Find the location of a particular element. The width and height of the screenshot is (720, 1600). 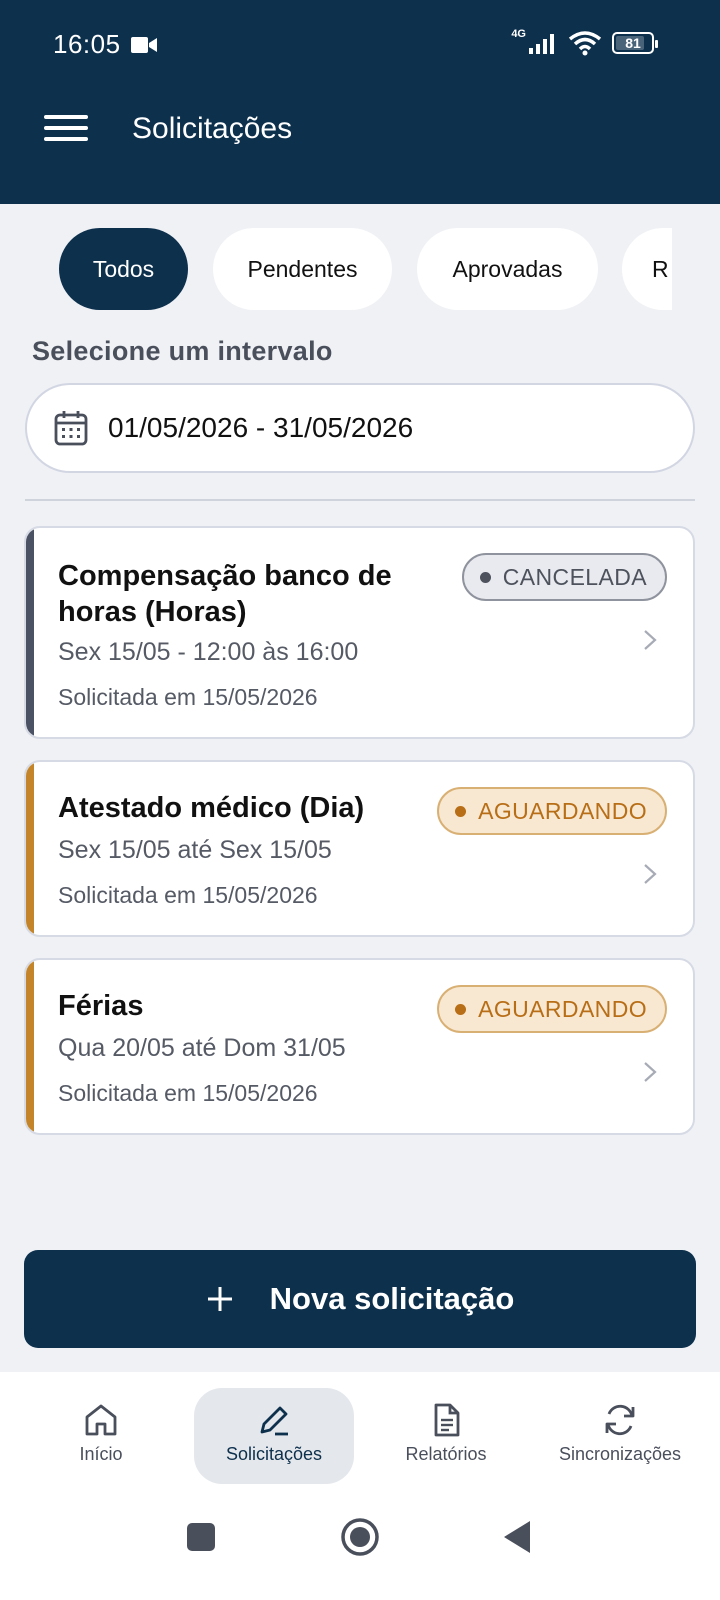

calendar-icon is located at coordinates (71, 428).